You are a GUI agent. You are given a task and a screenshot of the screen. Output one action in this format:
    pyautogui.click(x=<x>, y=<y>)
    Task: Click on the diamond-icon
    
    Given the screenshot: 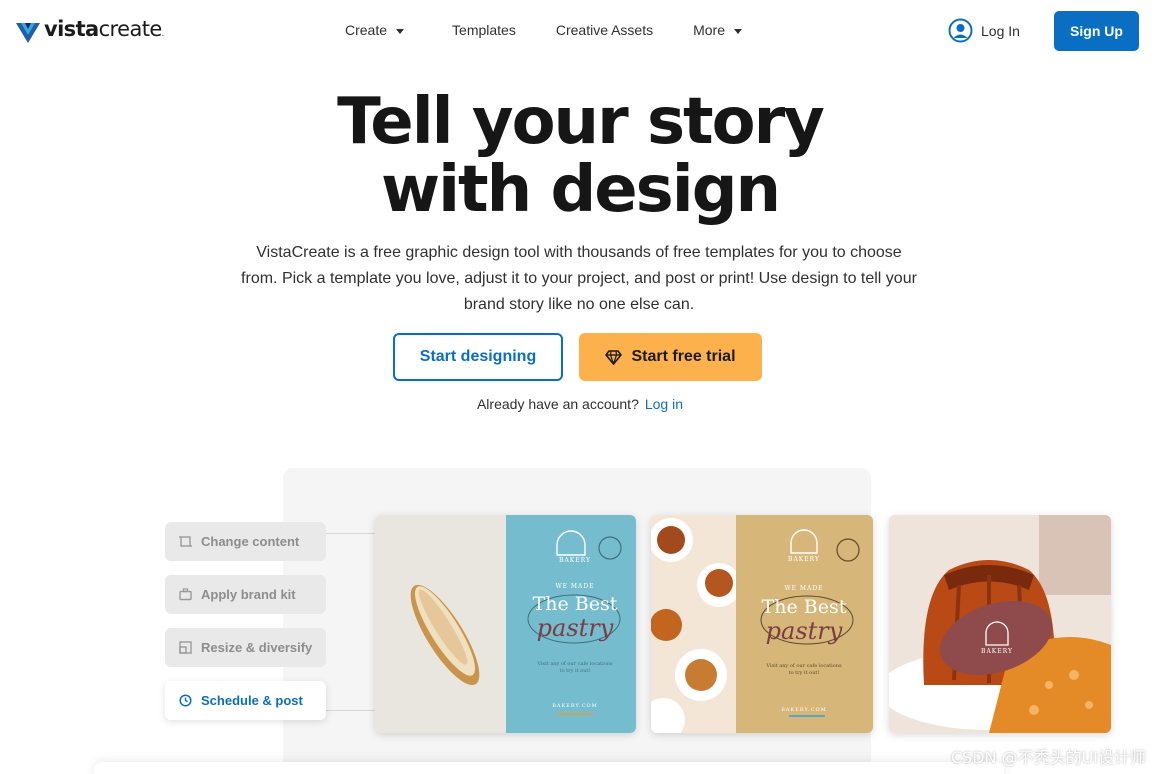 What is the action you would take?
    pyautogui.click(x=614, y=357)
    